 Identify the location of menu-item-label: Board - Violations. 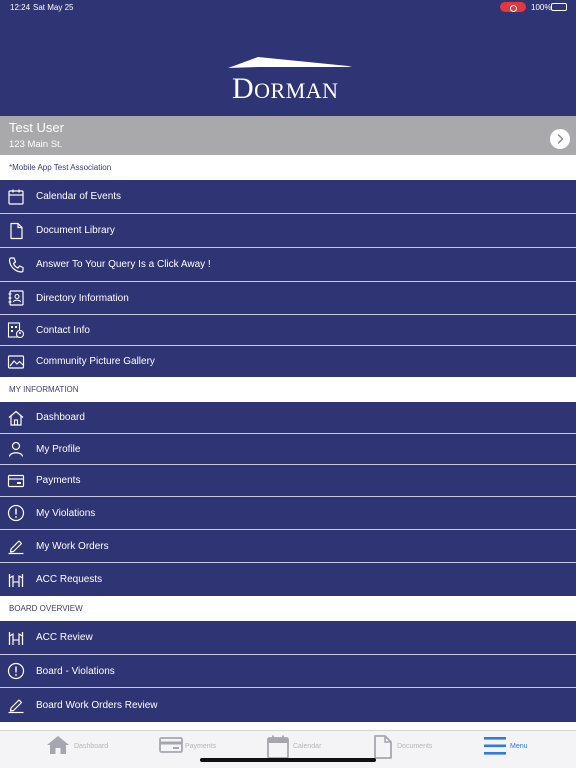
(75, 671).